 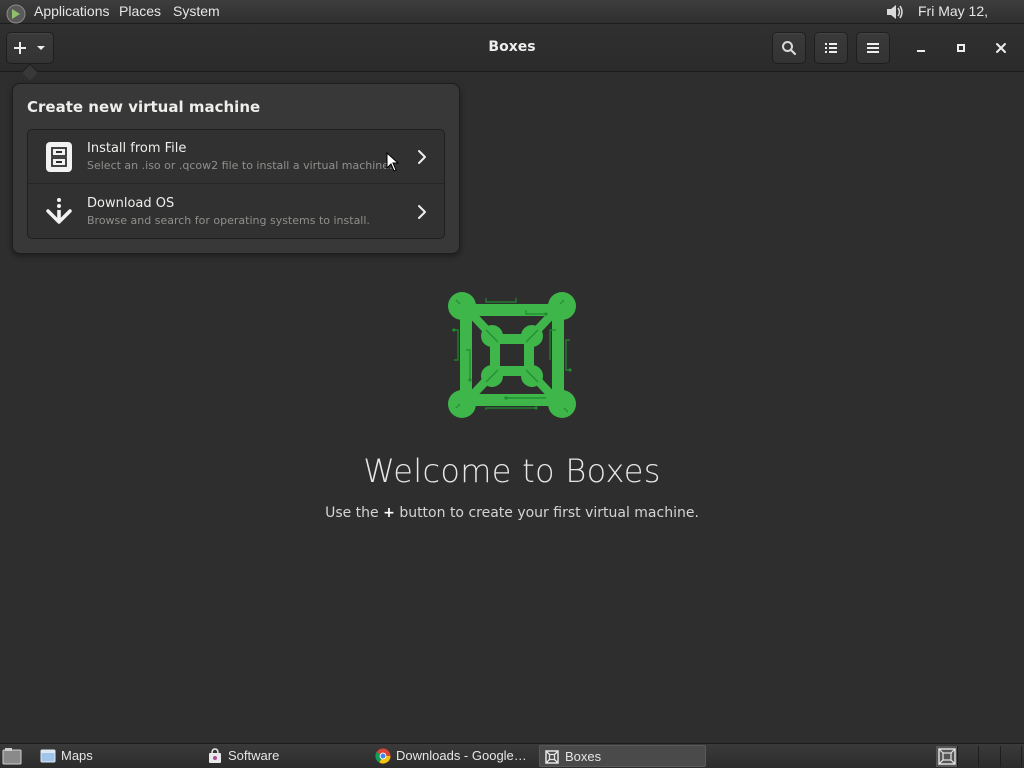 I want to click on task-downloads-chrome: Downloads - Google Chrome, so click(x=452, y=756).